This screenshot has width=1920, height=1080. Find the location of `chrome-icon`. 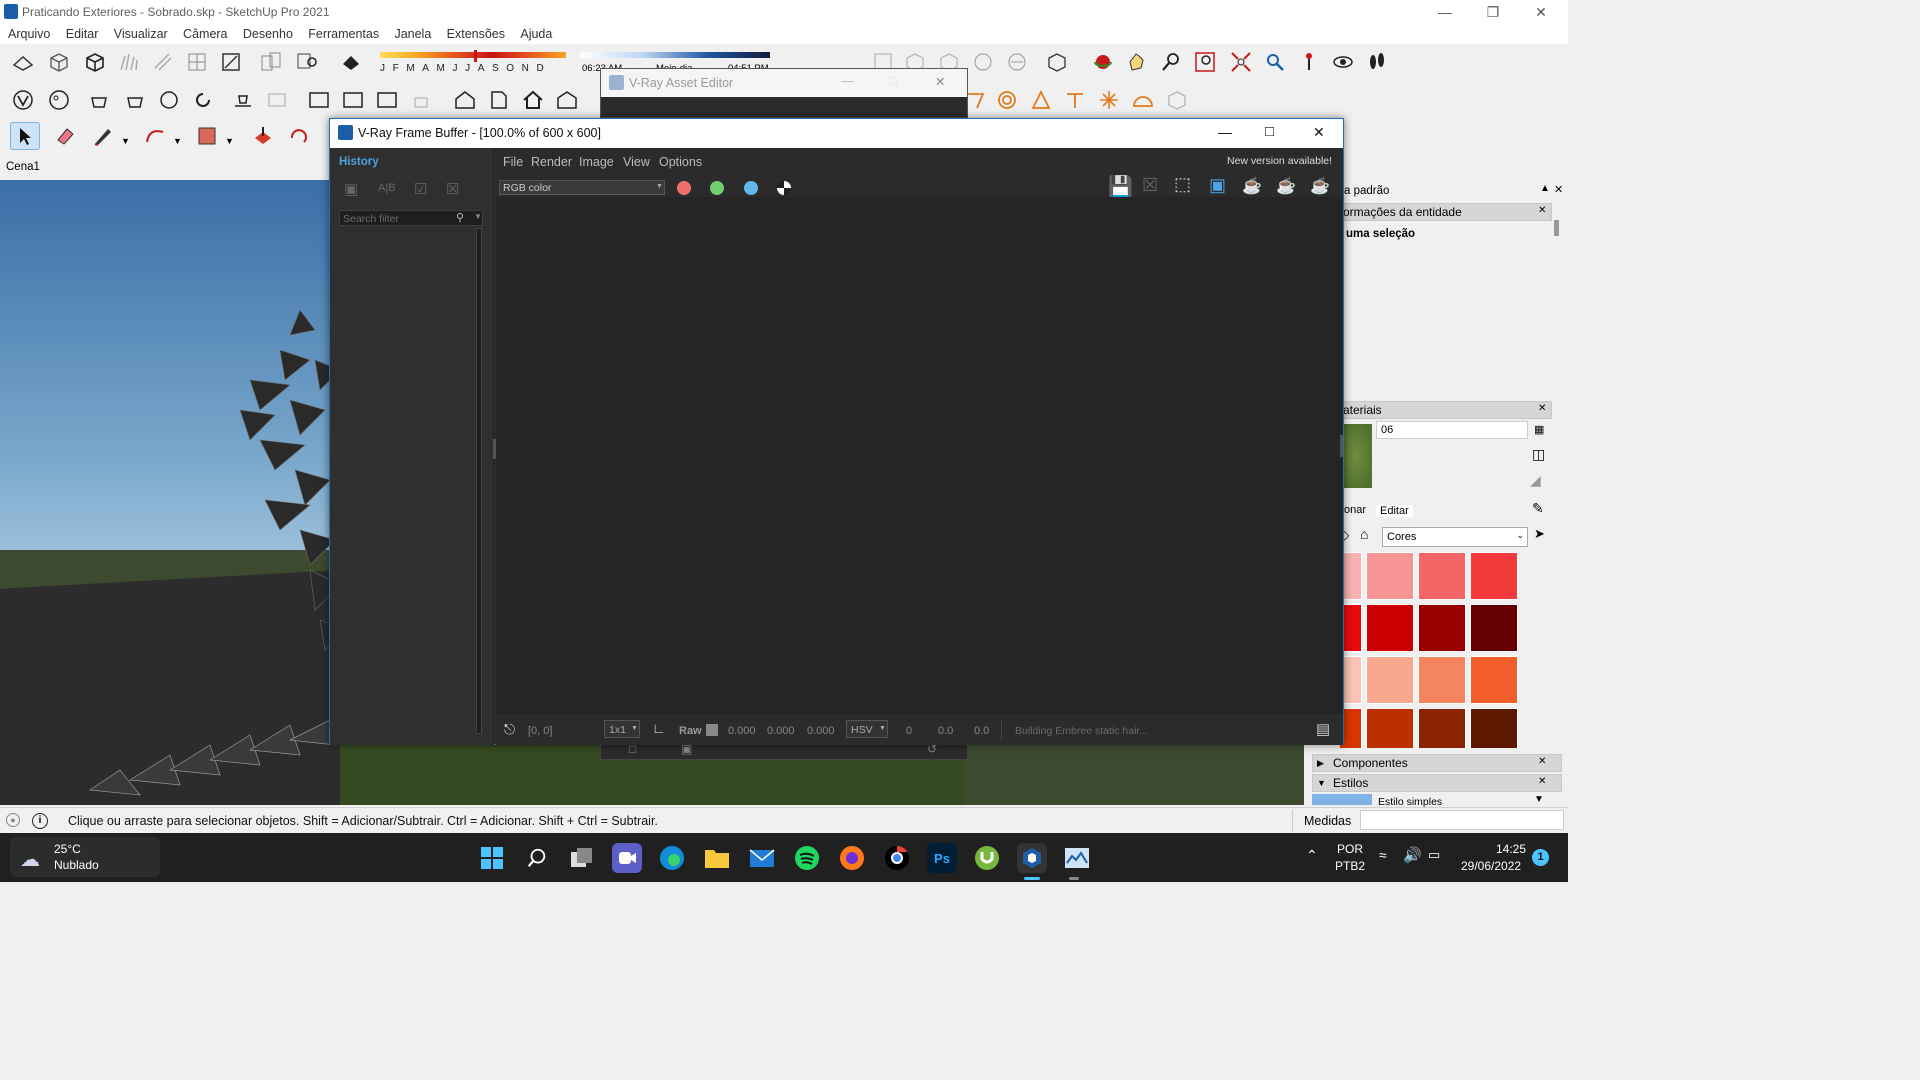

chrome-icon is located at coordinates (897, 858).